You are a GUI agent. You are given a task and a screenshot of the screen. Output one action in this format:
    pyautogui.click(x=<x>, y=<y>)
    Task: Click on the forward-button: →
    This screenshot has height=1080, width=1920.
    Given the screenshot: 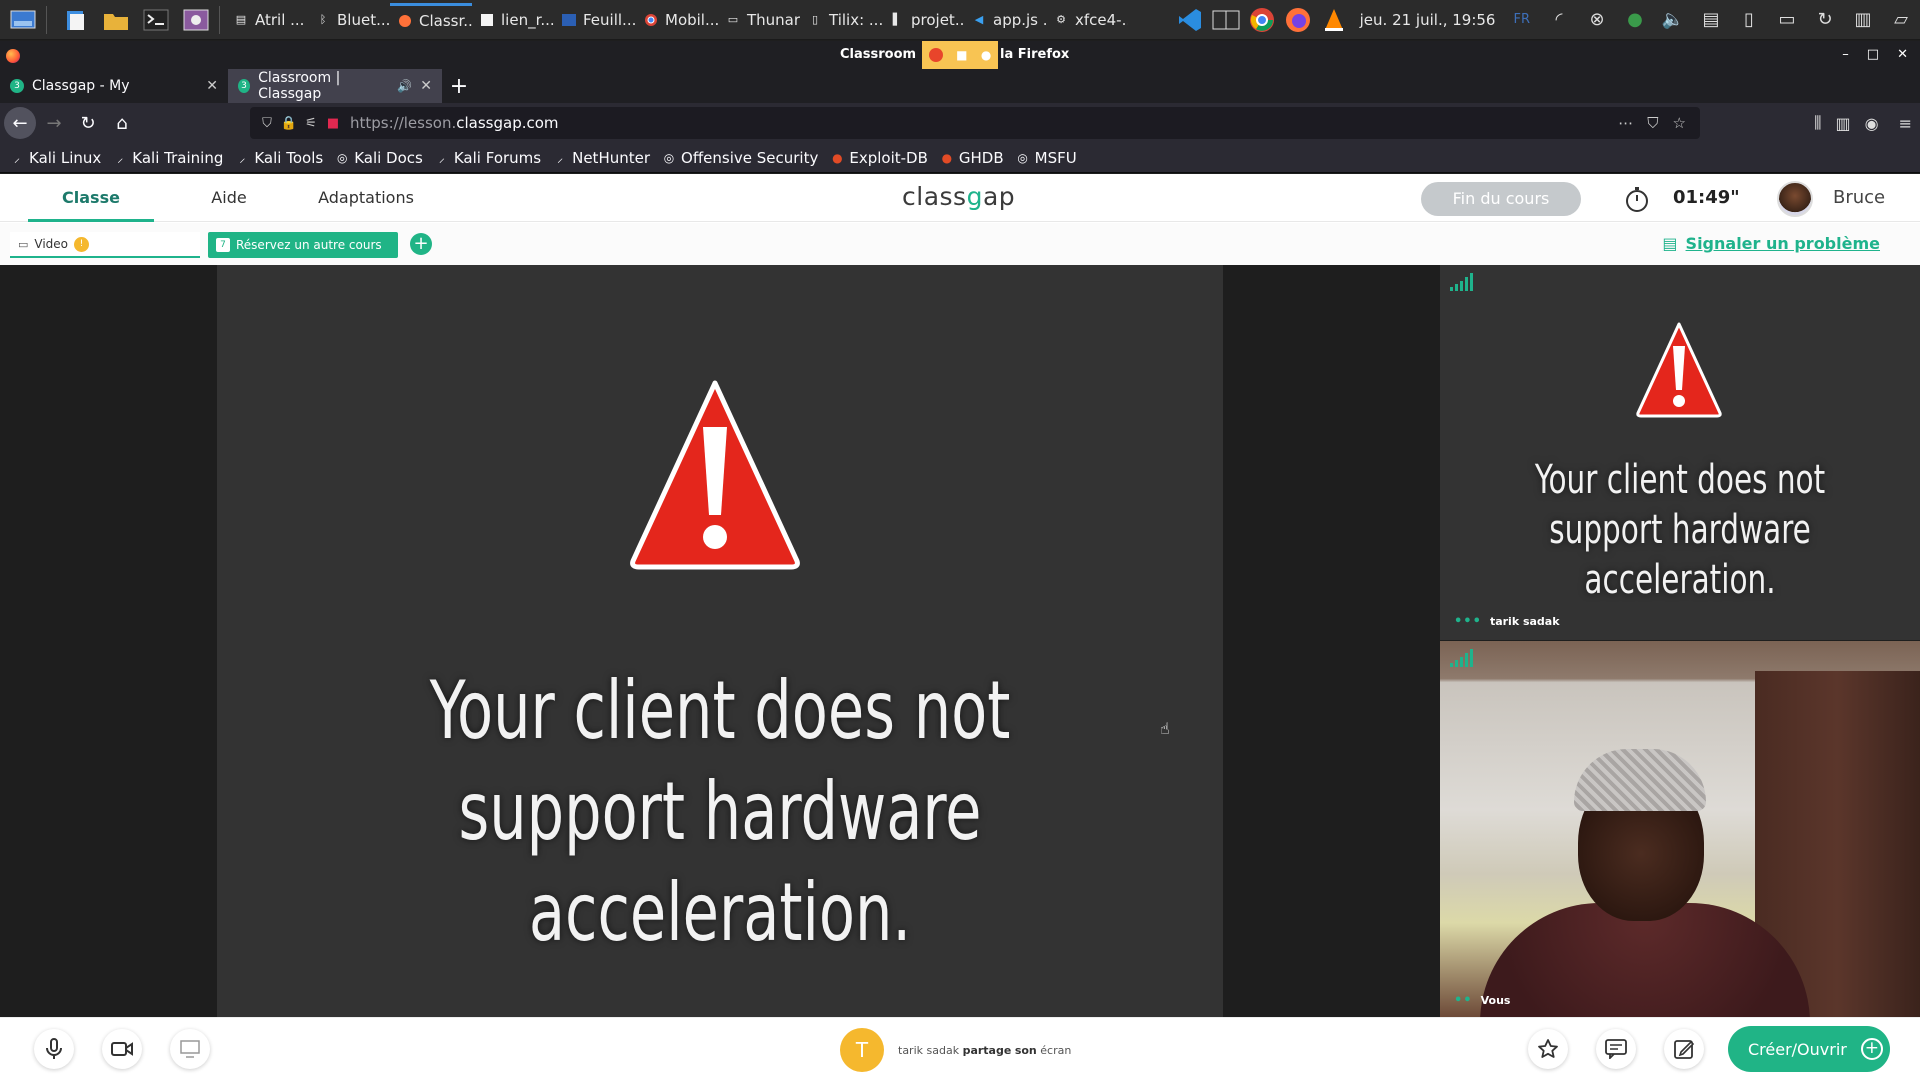 What is the action you would take?
    pyautogui.click(x=54, y=123)
    